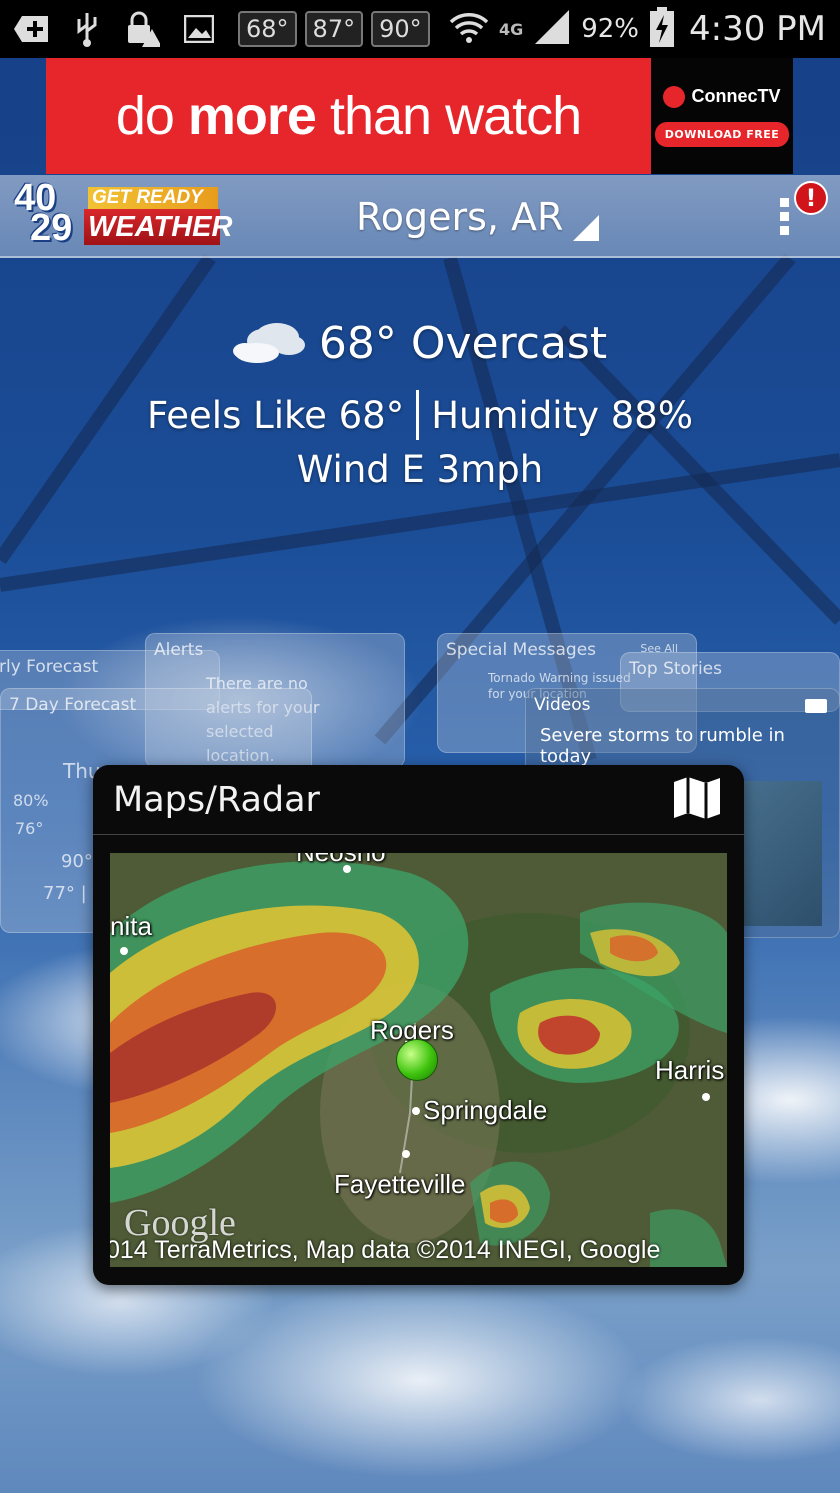  I want to click on tv-icon, so click(674, 96).